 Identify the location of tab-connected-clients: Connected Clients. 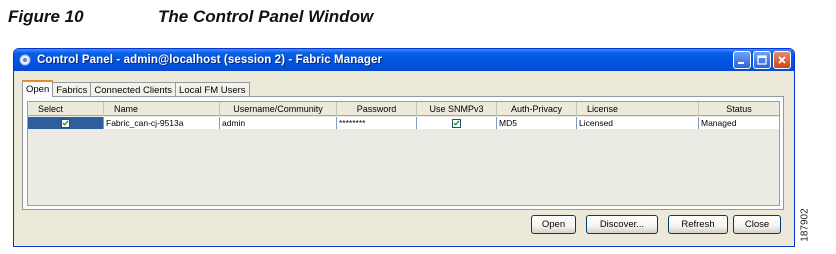
(133, 89).